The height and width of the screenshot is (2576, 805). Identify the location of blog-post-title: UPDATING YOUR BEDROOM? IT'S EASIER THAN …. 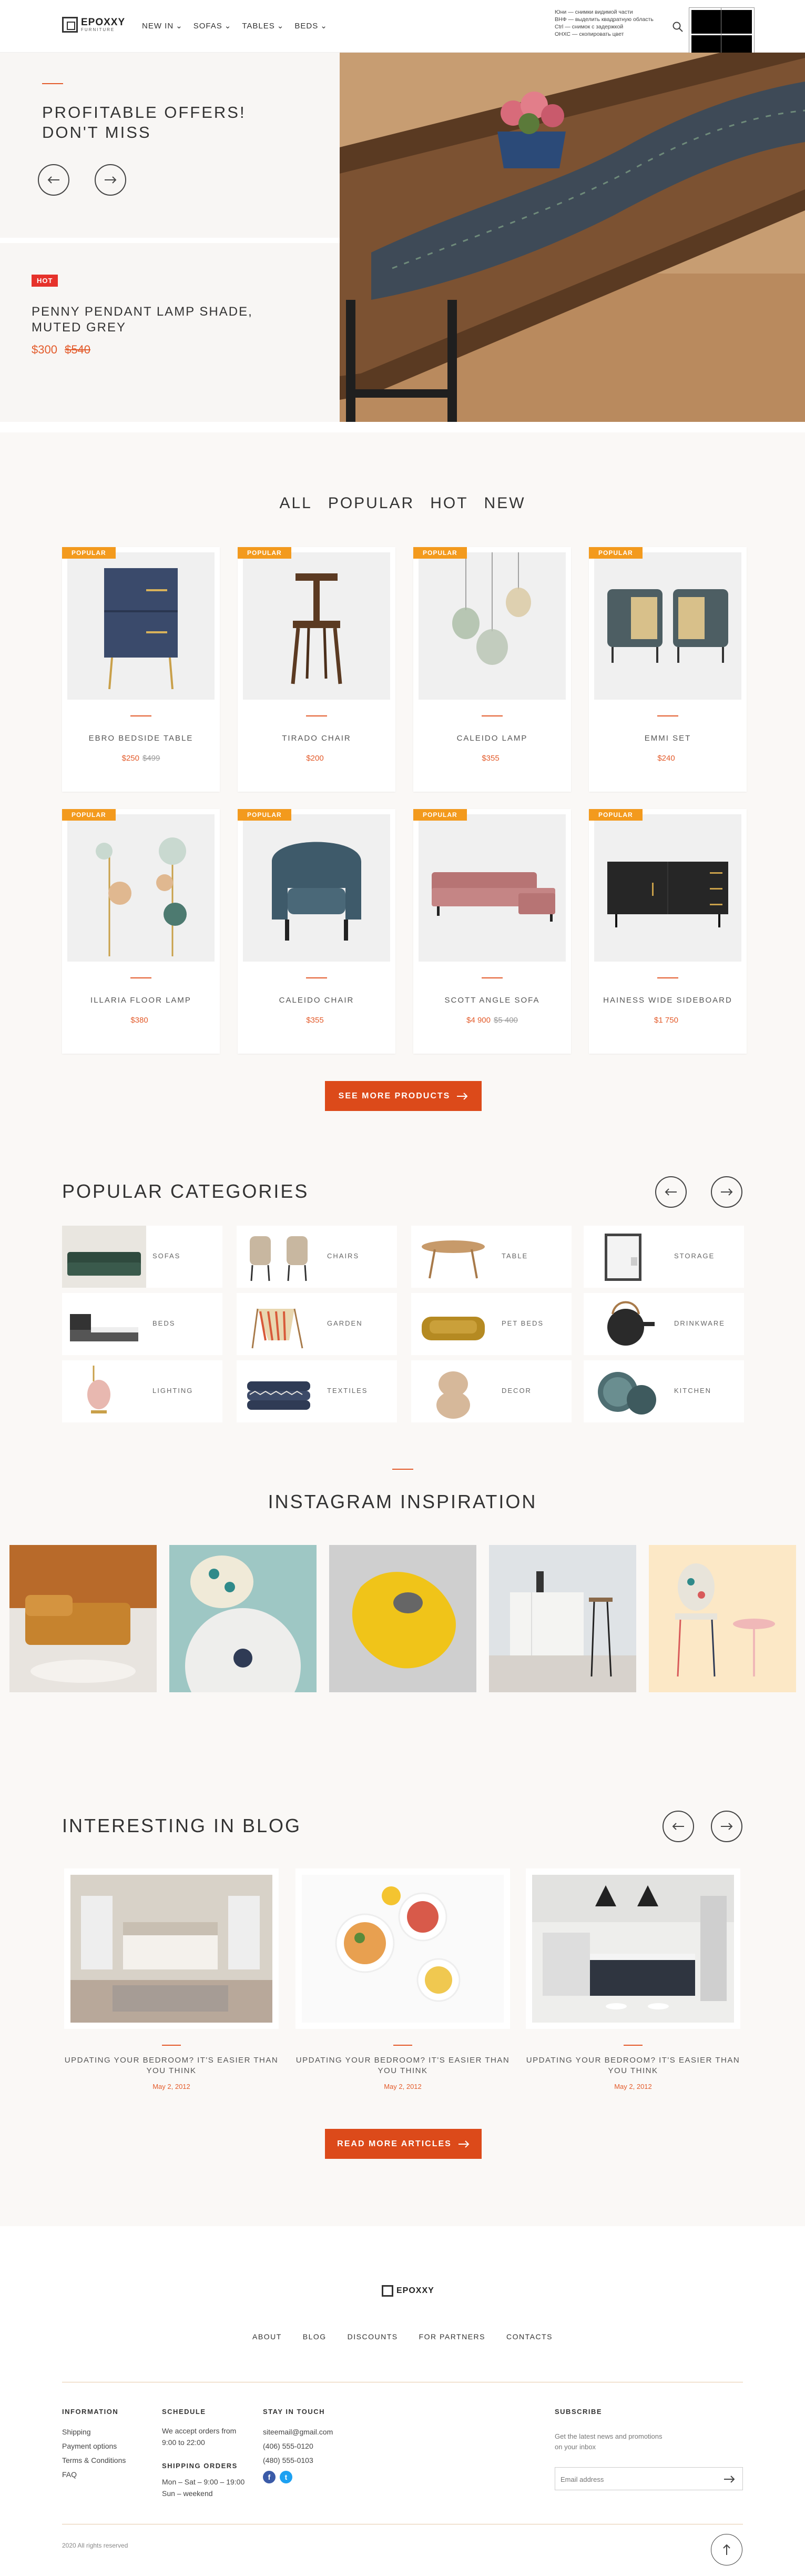
(633, 2065).